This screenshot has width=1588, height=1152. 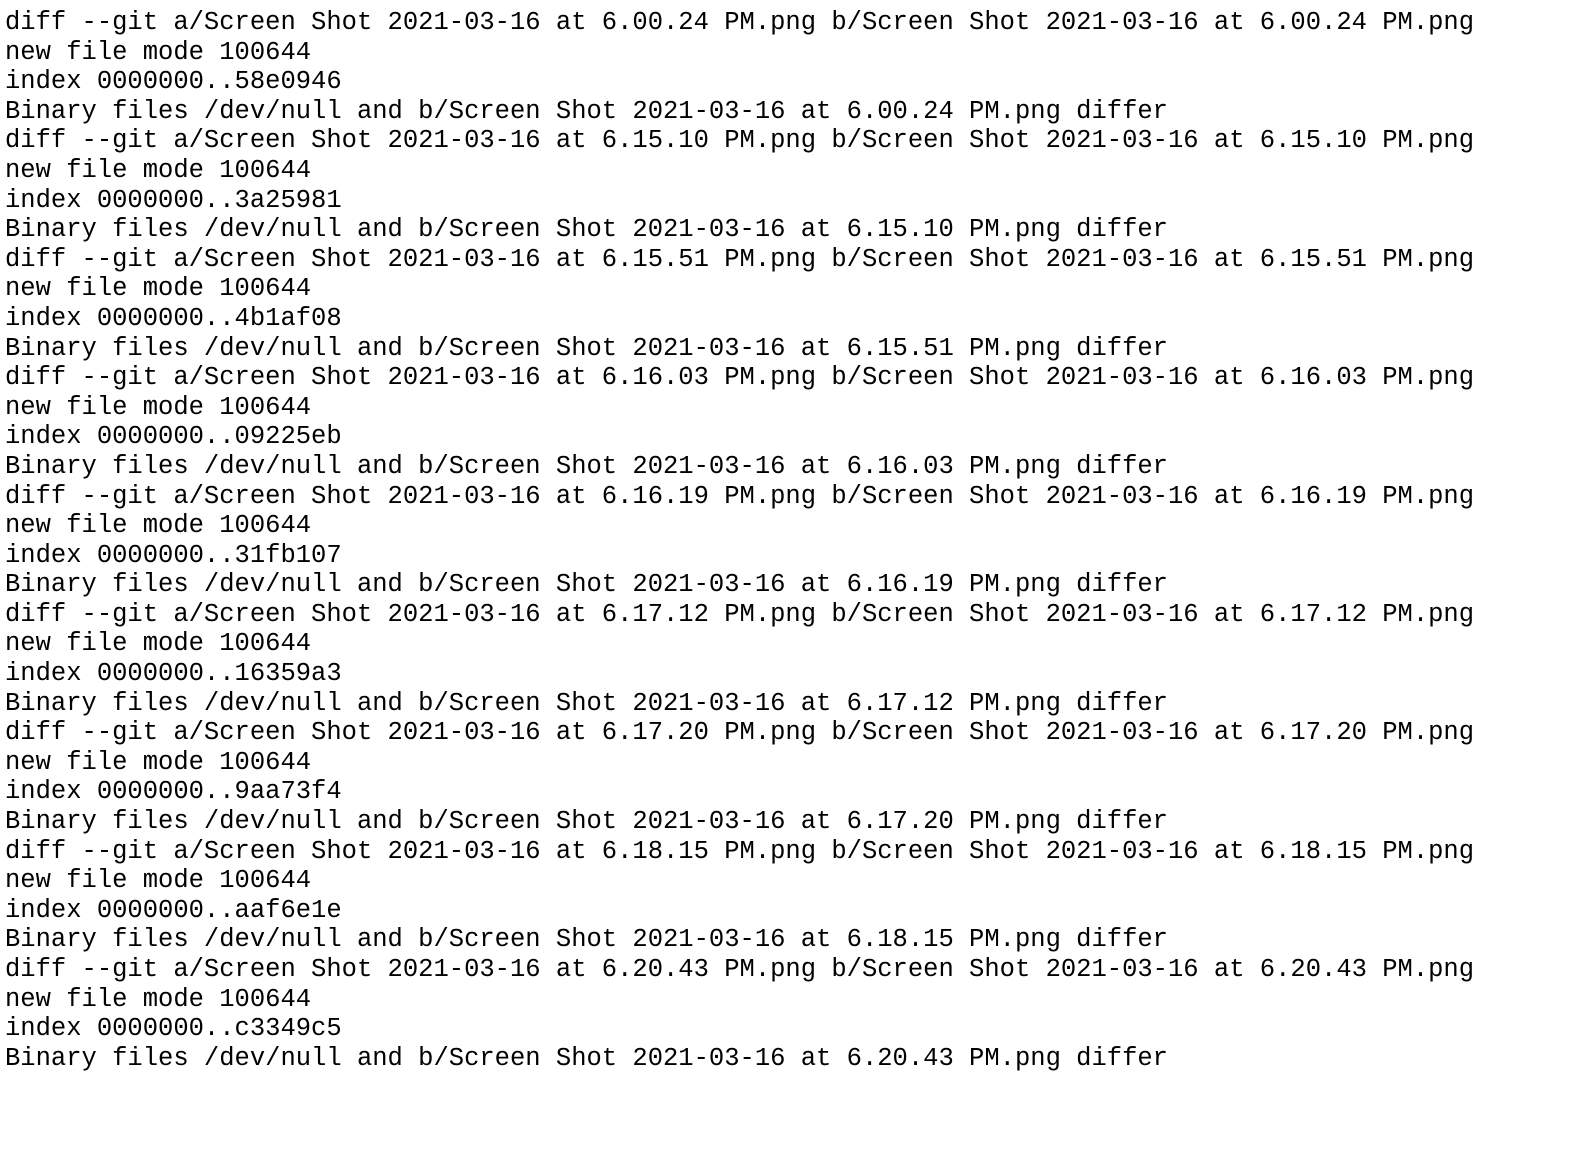 I want to click on index-line: index 0000000..9aa73f4, so click(x=173, y=792).